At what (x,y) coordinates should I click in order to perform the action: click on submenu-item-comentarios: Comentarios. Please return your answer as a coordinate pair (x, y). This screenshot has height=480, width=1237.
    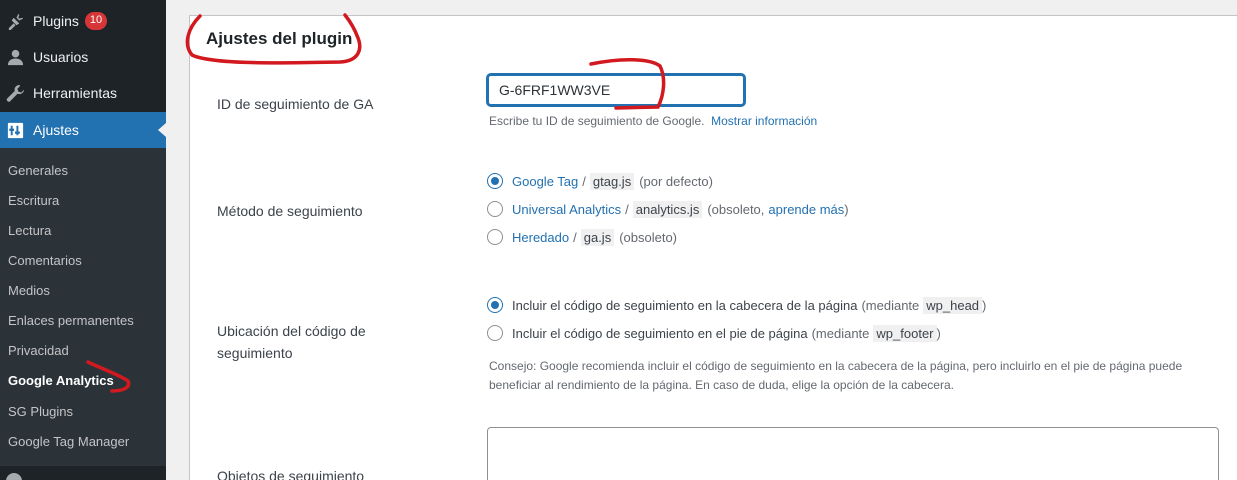
    Looking at the image, I should click on (45, 261).